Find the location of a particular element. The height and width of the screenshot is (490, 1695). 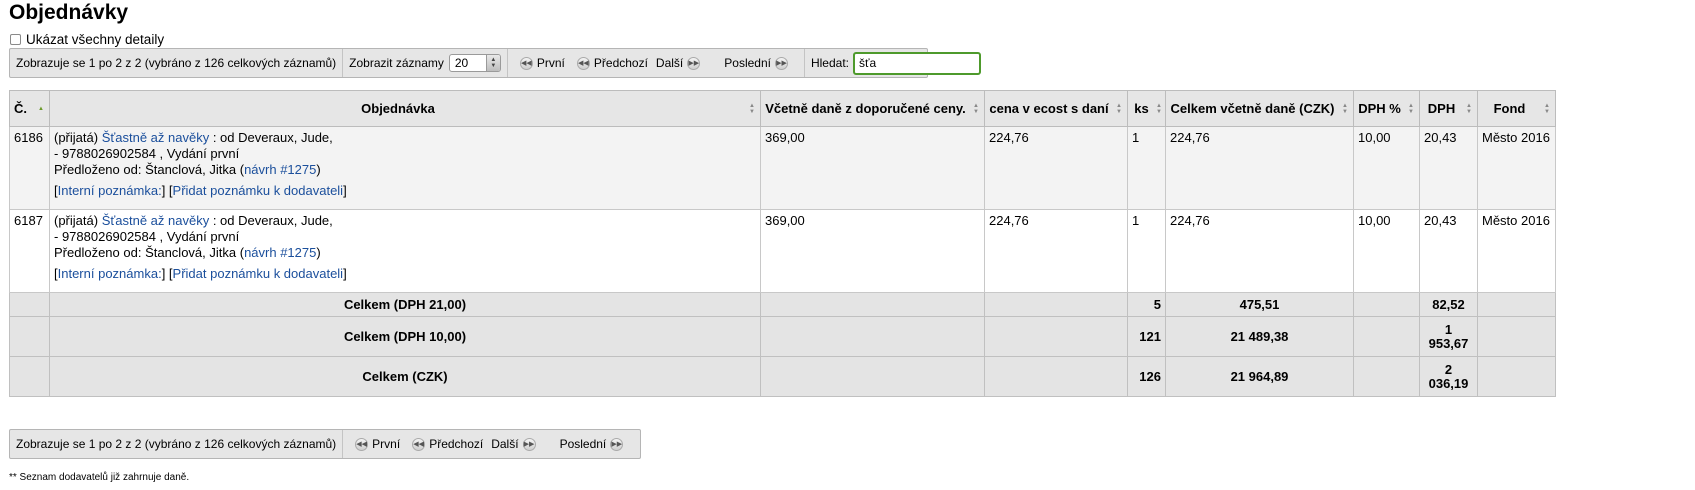

total-vat-line1: 2 is located at coordinates (1448, 369).